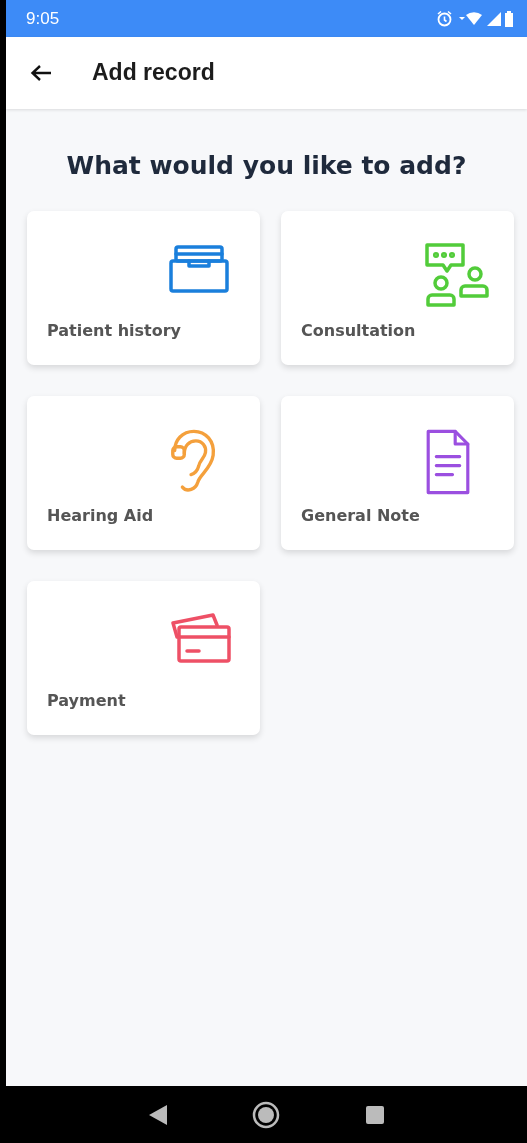 The width and height of the screenshot is (527, 1143). I want to click on home-nav-icon, so click(266, 1114).